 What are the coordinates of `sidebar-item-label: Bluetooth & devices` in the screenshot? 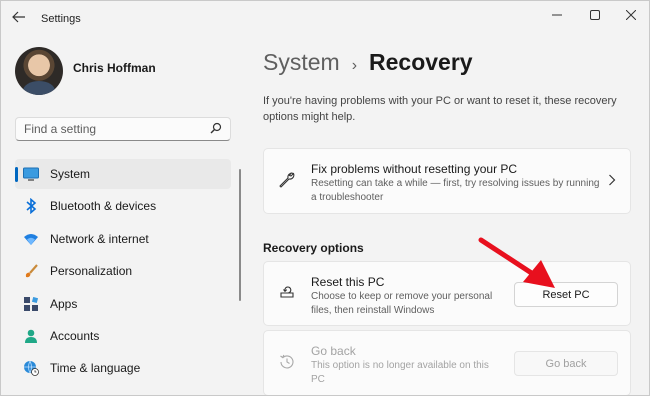 It's located at (103, 206).